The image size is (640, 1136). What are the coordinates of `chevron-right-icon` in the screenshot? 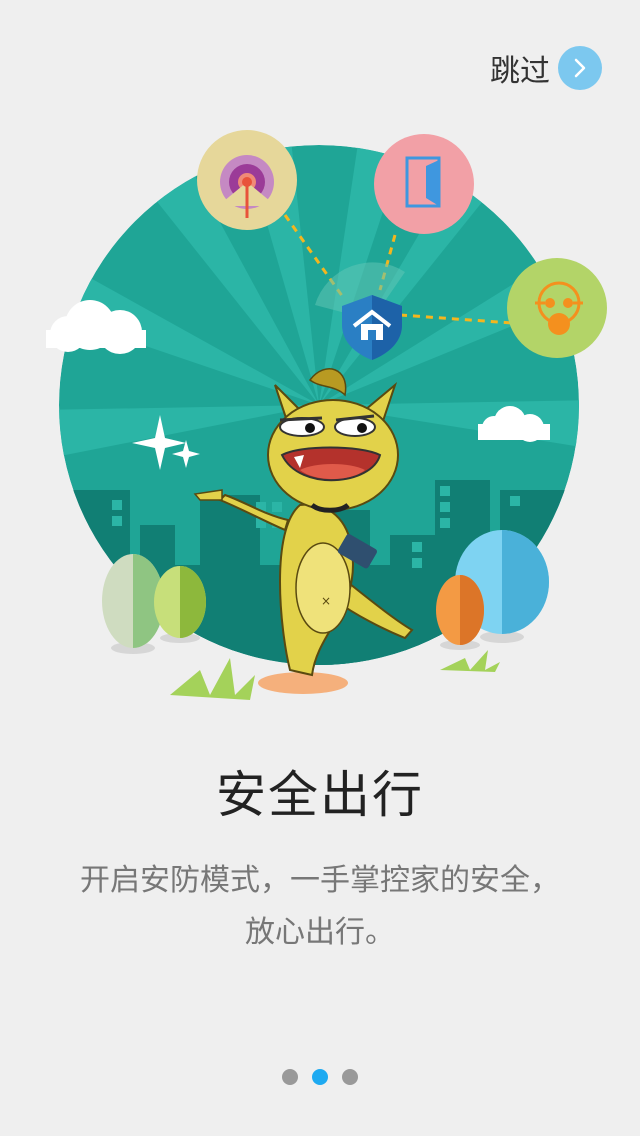 It's located at (580, 68).